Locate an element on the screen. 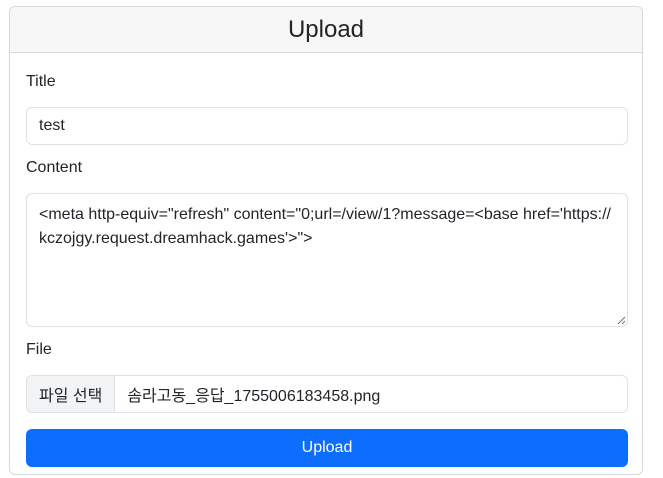  title-input is located at coordinates (327, 126).